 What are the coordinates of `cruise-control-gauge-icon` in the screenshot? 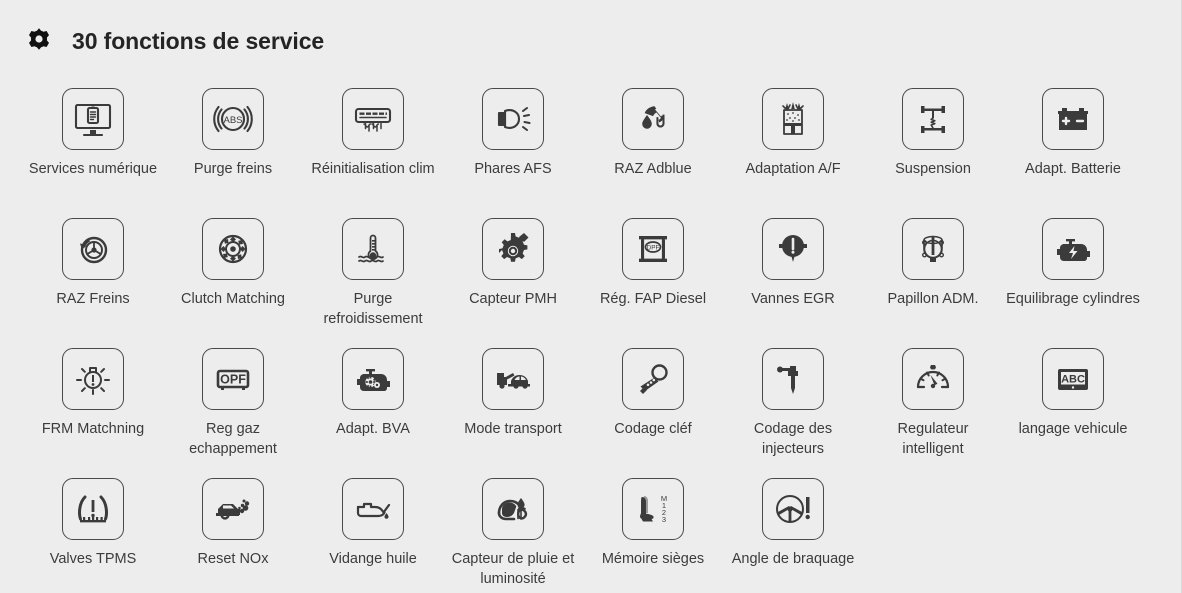 It's located at (933, 377).